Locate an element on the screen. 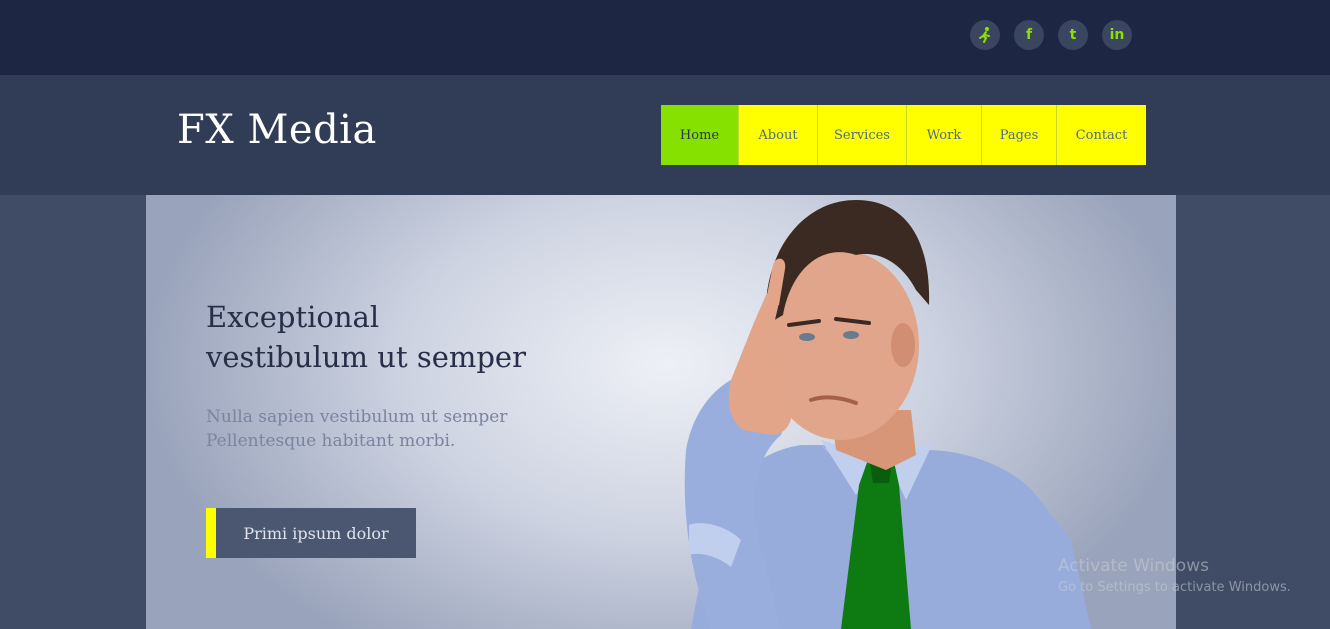  twitter-icon: t is located at coordinates (1073, 35).